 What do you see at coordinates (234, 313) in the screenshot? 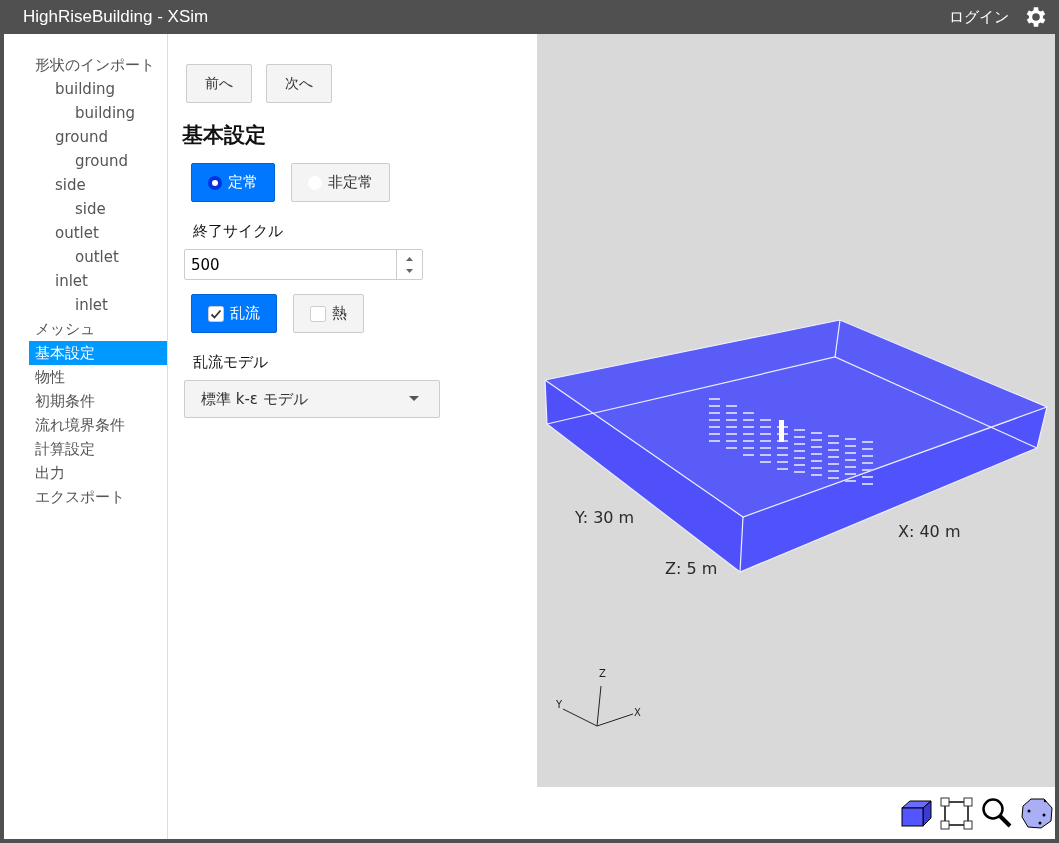
I see `option-checkbox-button: 乱流` at bounding box center [234, 313].